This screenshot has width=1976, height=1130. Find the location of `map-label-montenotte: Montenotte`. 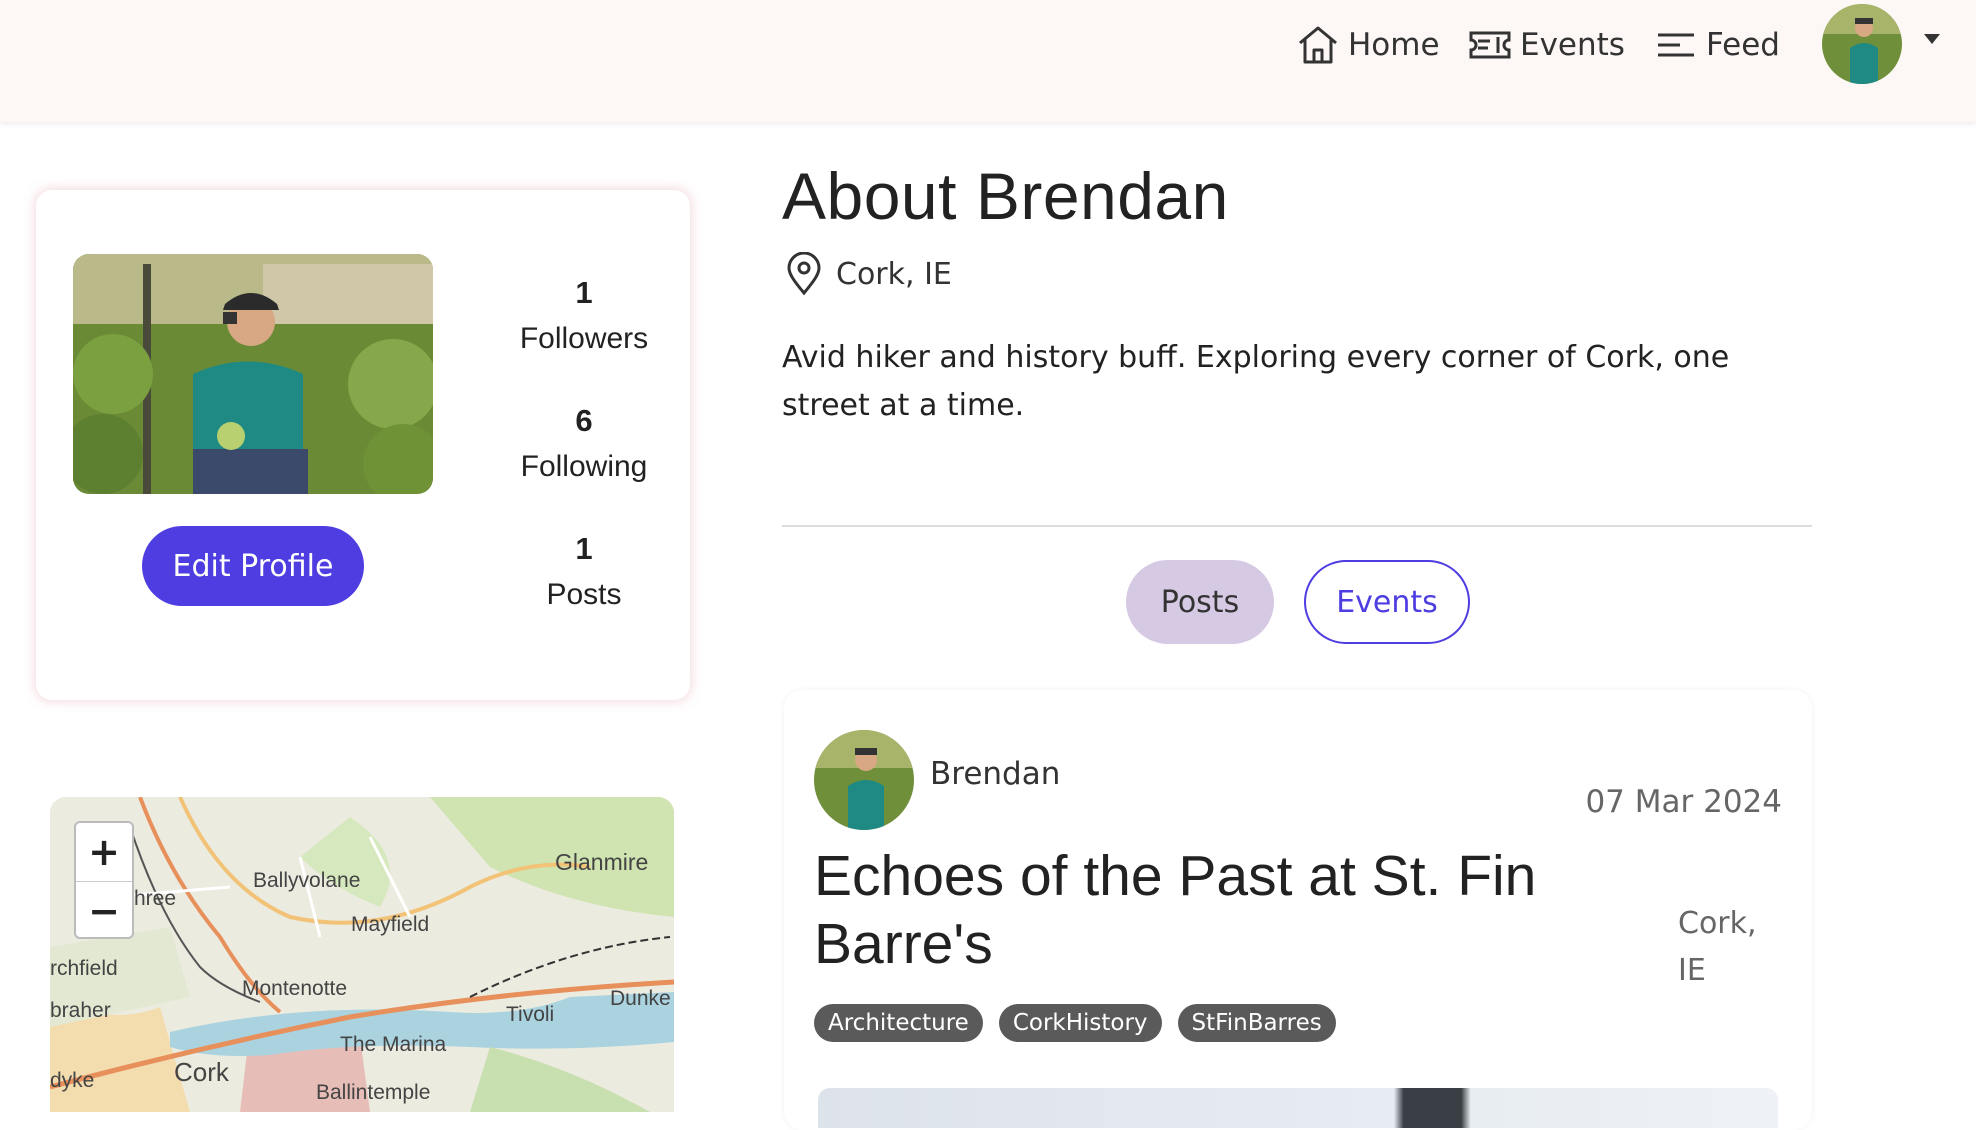

map-label-montenotte: Montenotte is located at coordinates (295, 988).